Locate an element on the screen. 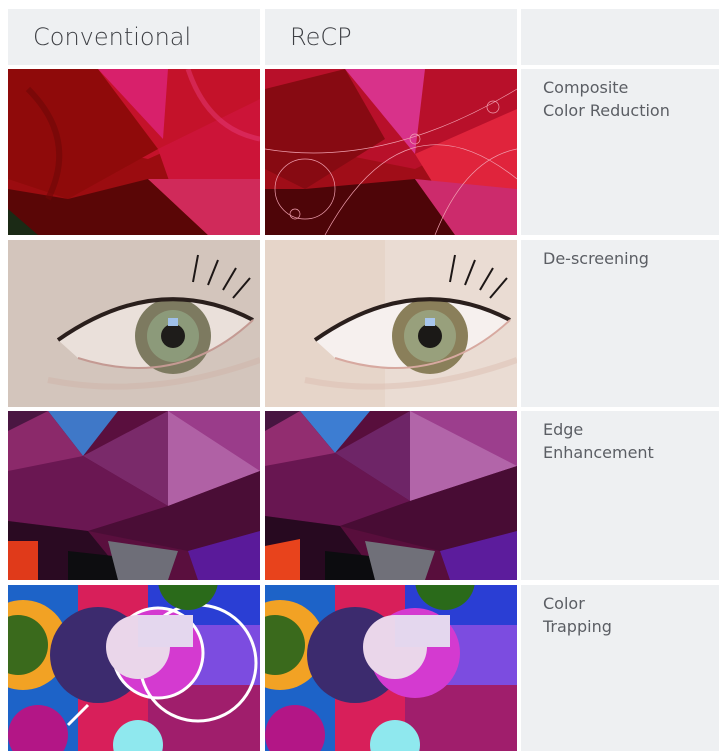  label-edge-enhancement: Edge Enhancement is located at coordinates (620, 495).